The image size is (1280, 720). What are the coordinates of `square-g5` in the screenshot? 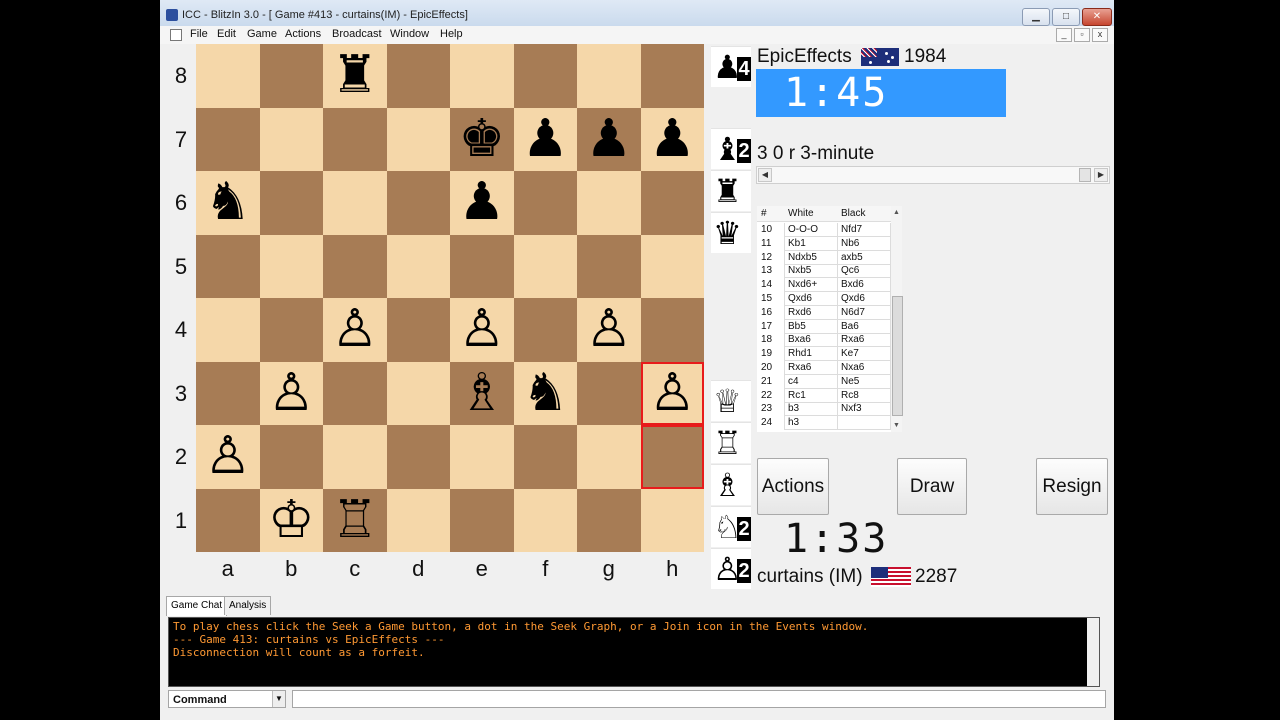 It's located at (609, 266).